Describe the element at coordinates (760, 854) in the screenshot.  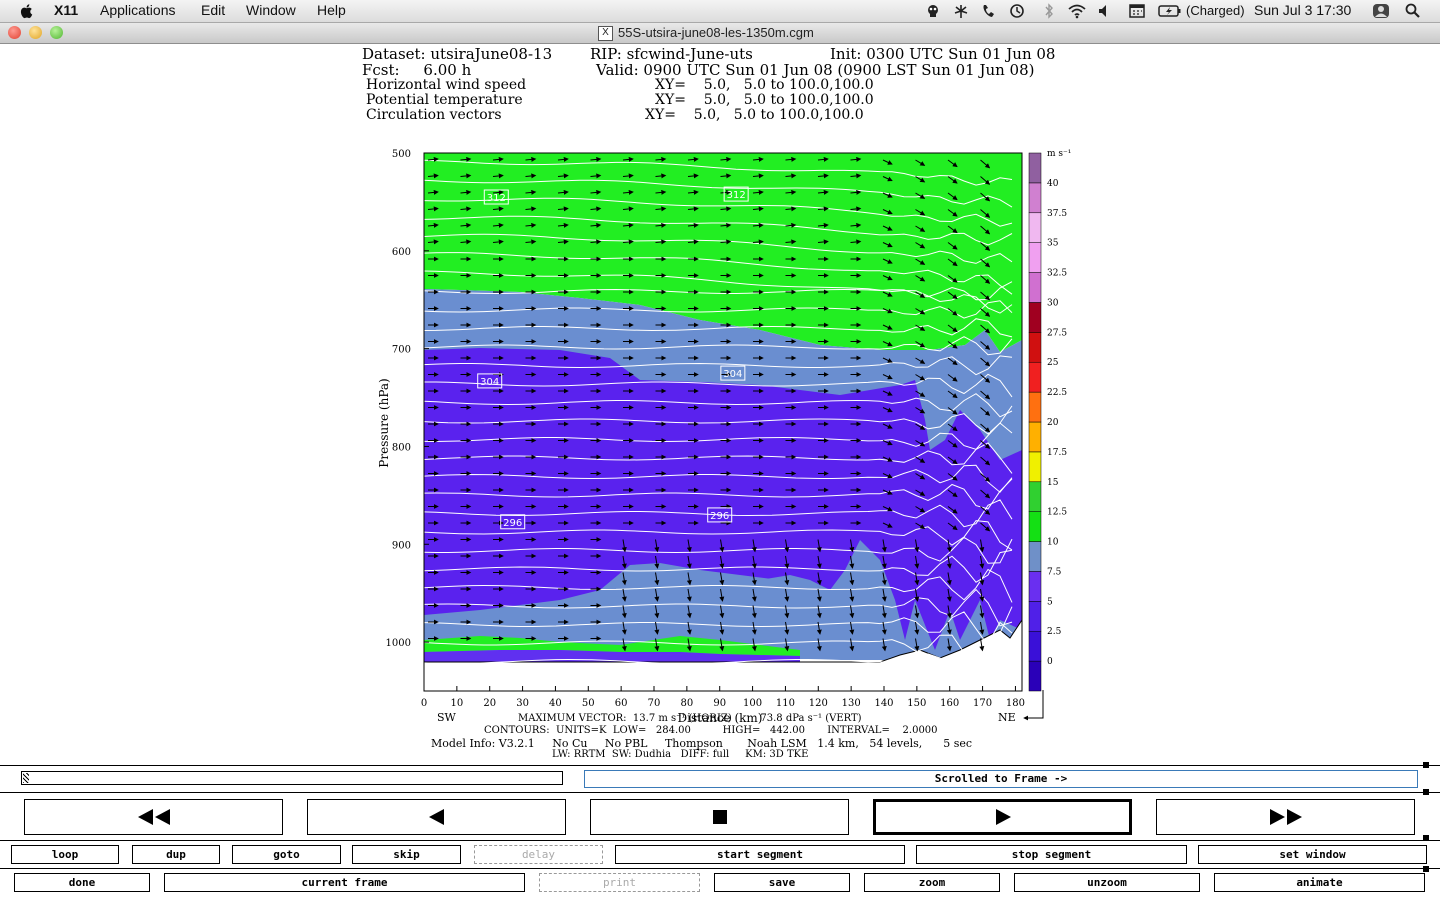
I see `start-segment-button: start segment` at that location.